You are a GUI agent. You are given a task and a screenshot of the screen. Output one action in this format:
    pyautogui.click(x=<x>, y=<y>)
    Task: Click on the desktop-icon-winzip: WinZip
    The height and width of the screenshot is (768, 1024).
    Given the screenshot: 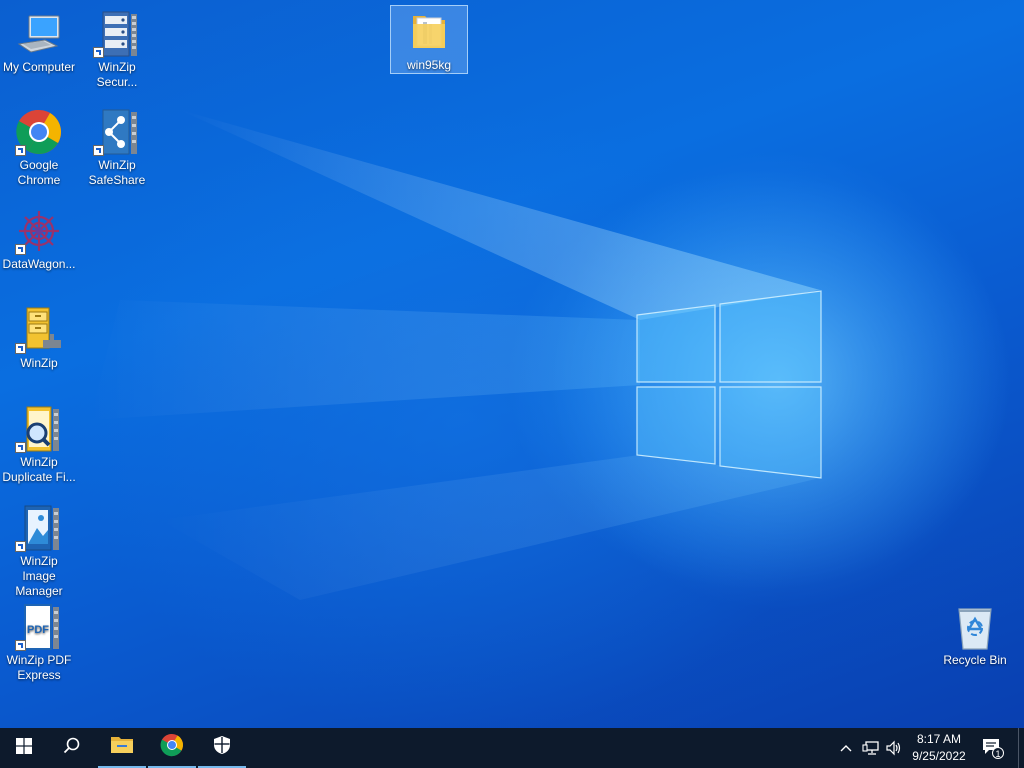 What is the action you would take?
    pyautogui.click(x=39, y=337)
    